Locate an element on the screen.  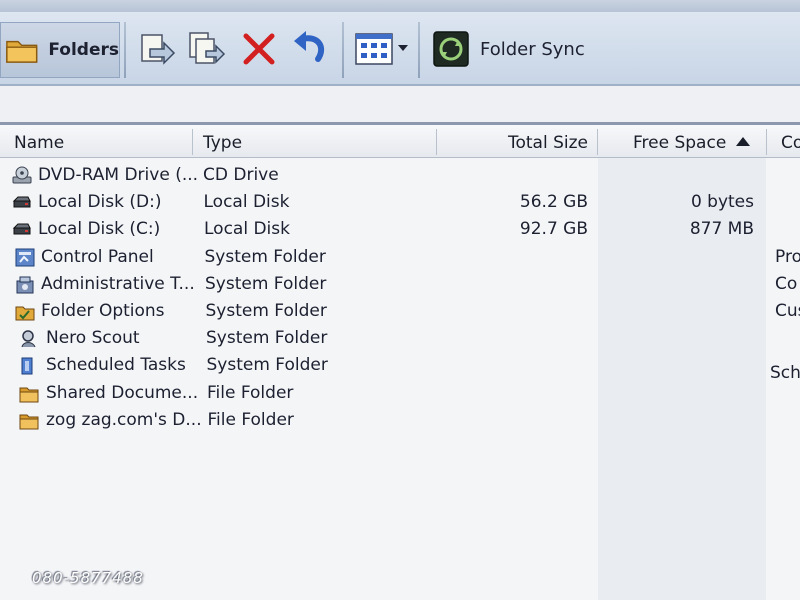
list-item: Shared Docume... File Folder is located at coordinates (400, 393).